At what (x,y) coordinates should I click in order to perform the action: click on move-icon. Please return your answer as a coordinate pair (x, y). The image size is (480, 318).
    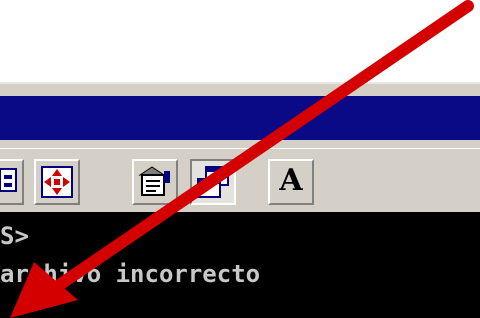
    Looking at the image, I should click on (57, 182).